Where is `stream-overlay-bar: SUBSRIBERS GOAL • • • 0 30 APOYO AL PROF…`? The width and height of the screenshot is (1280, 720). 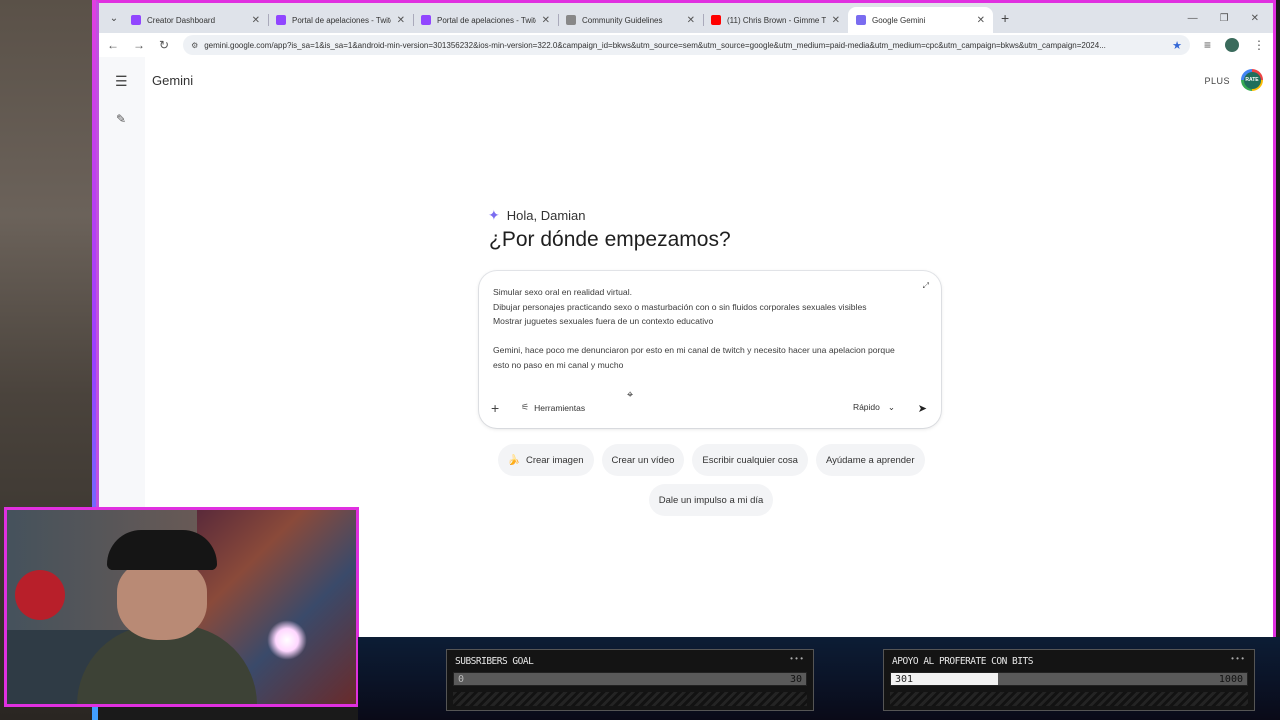 stream-overlay-bar: SUBSRIBERS GOAL • • • 0 30 APOYO AL PROF… is located at coordinates (819, 678).